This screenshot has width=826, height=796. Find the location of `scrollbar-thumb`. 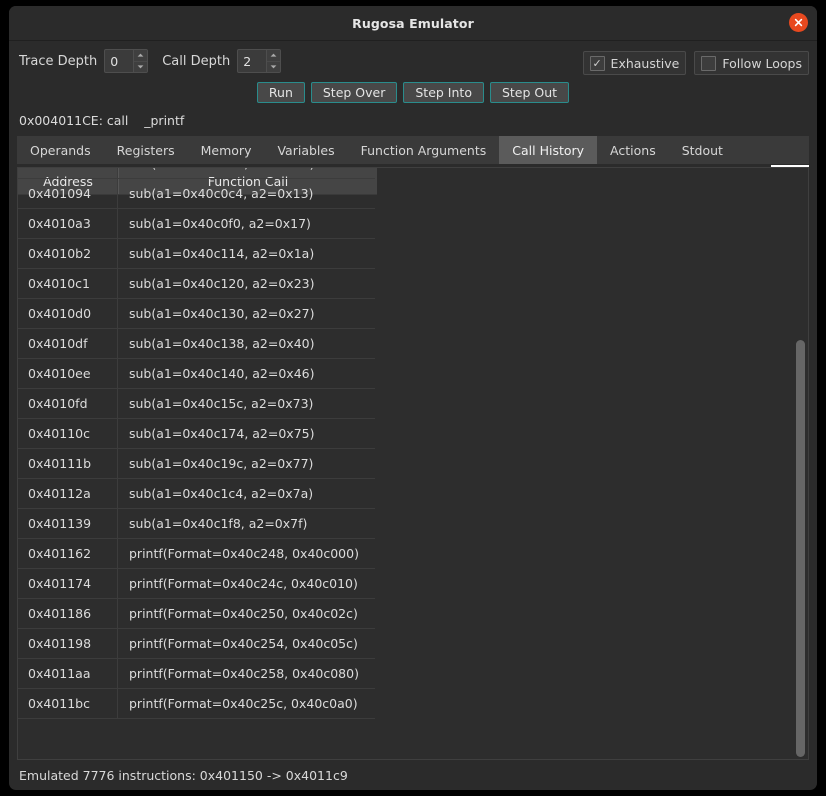

scrollbar-thumb is located at coordinates (800, 548).